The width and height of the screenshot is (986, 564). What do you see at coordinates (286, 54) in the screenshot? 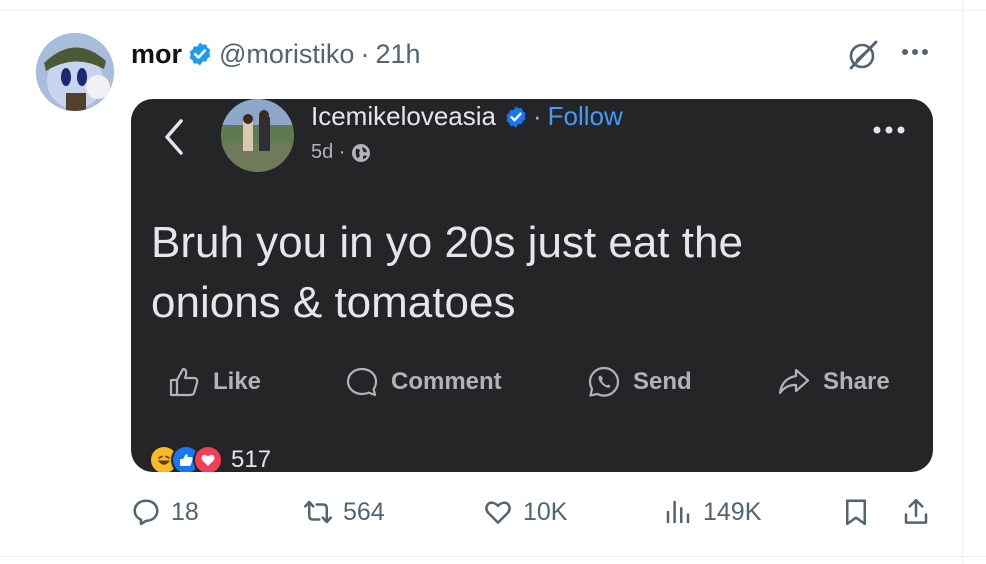
I see `handle: @moristiko` at bounding box center [286, 54].